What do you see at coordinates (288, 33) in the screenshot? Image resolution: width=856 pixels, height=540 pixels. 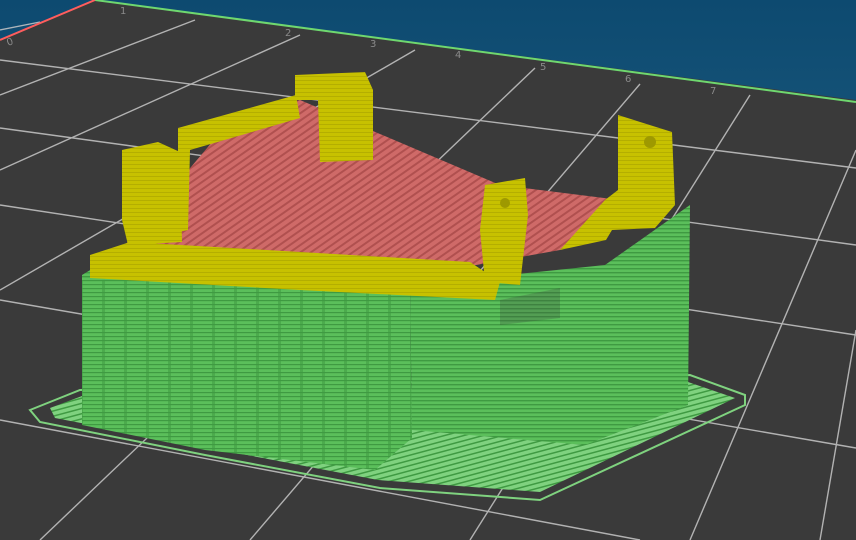 I see `tick-label: 2` at bounding box center [288, 33].